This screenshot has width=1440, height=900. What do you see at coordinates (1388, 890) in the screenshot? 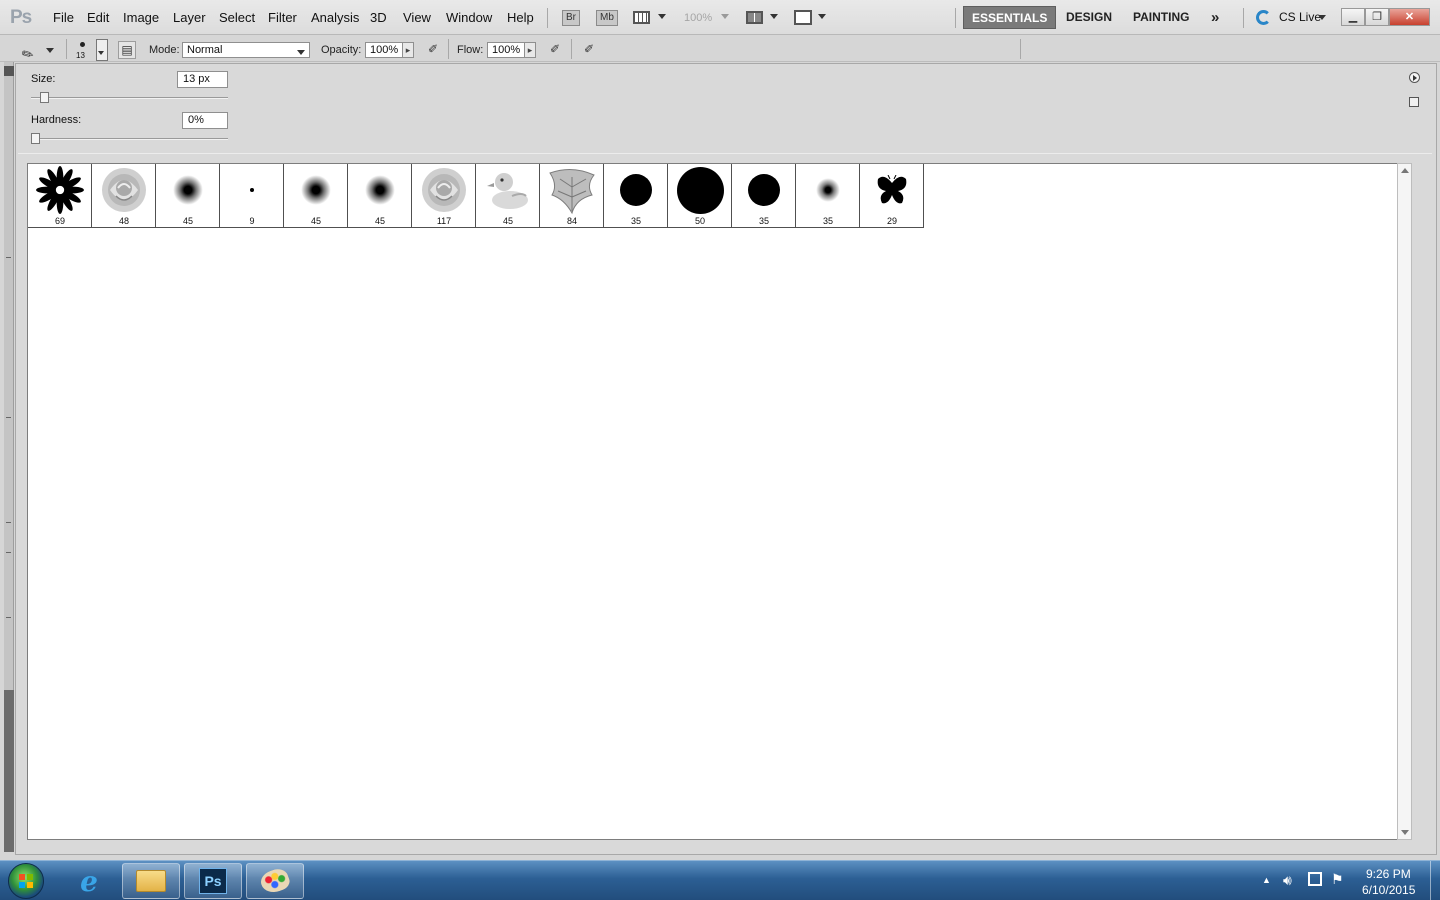
I see `clock-date: 6/10/2015` at bounding box center [1388, 890].